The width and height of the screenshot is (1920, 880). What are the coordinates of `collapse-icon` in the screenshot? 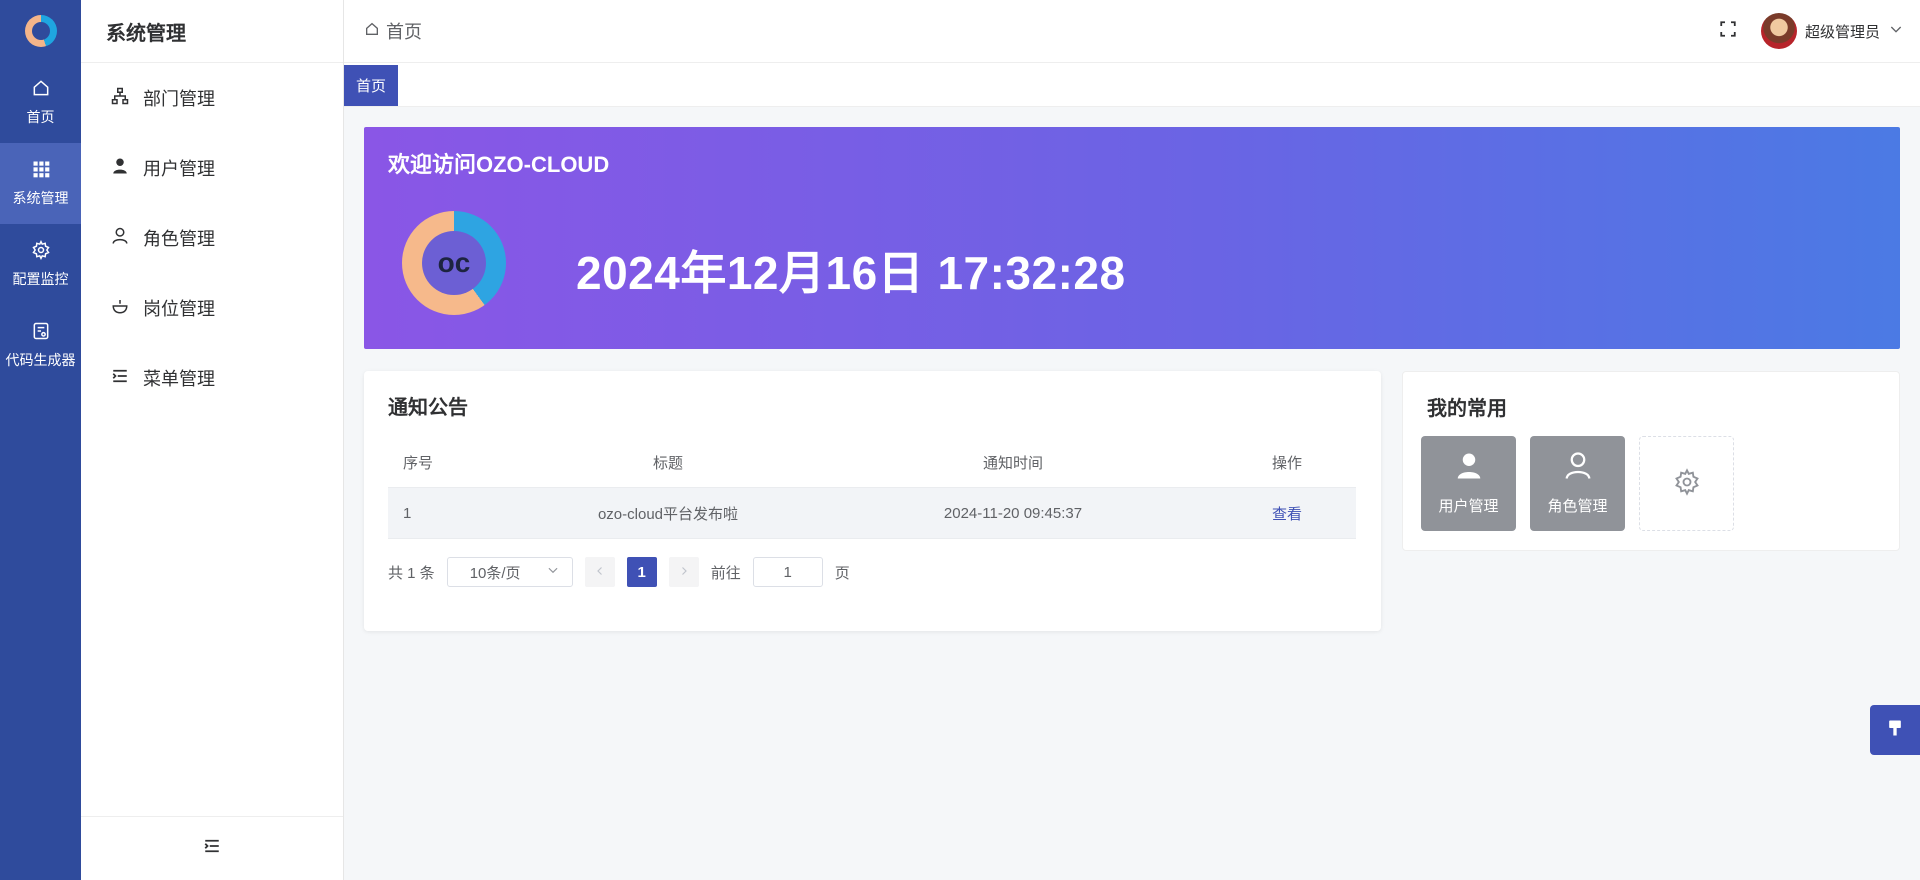 It's located at (212, 848).